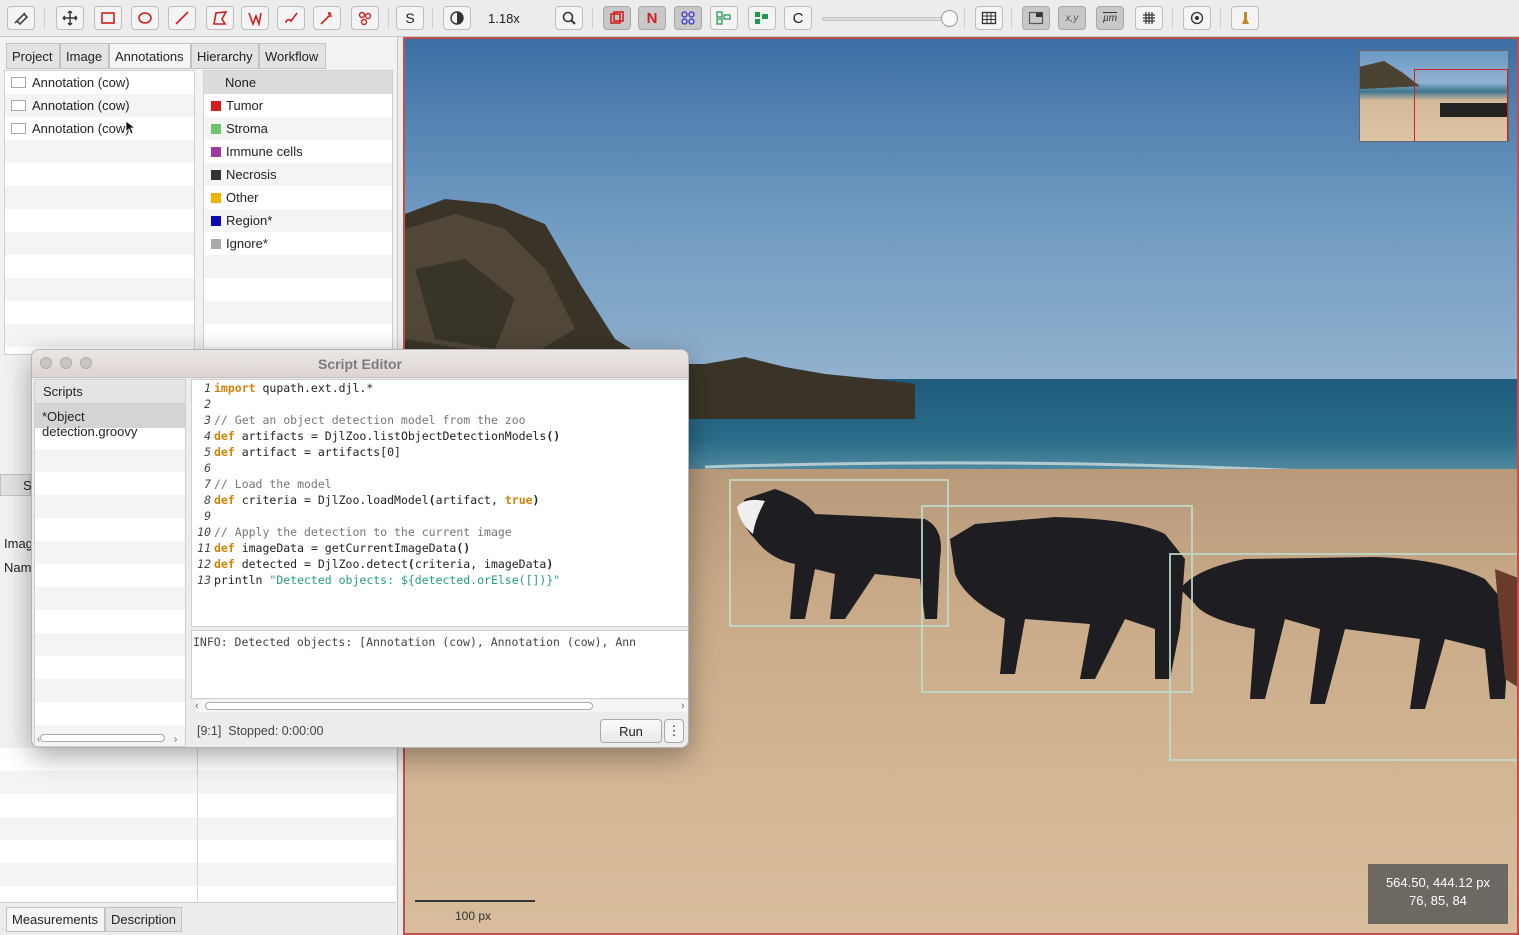  Describe the element at coordinates (1197, 18) in the screenshot. I see `preferences-icon` at that location.